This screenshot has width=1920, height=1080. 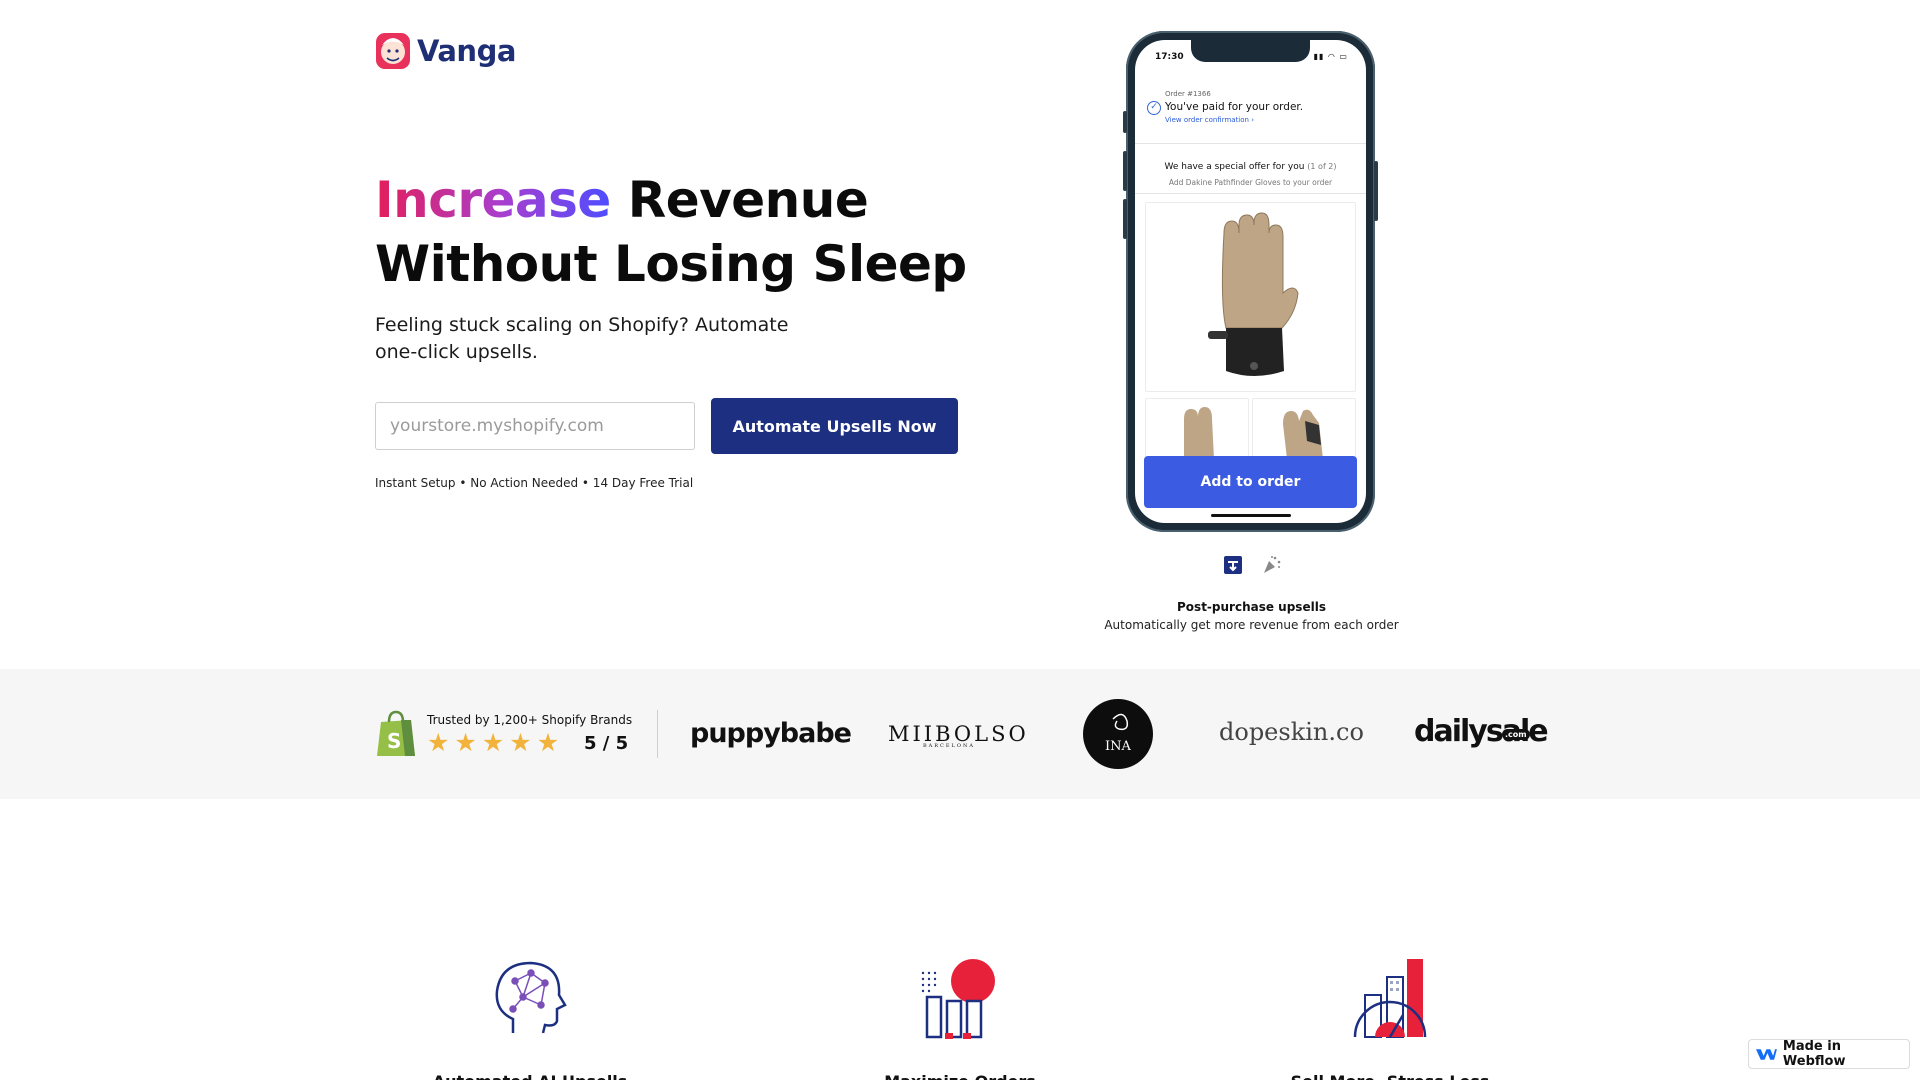 What do you see at coordinates (834, 426) in the screenshot?
I see `automate-upsells-button: Automate Upsells Now` at bounding box center [834, 426].